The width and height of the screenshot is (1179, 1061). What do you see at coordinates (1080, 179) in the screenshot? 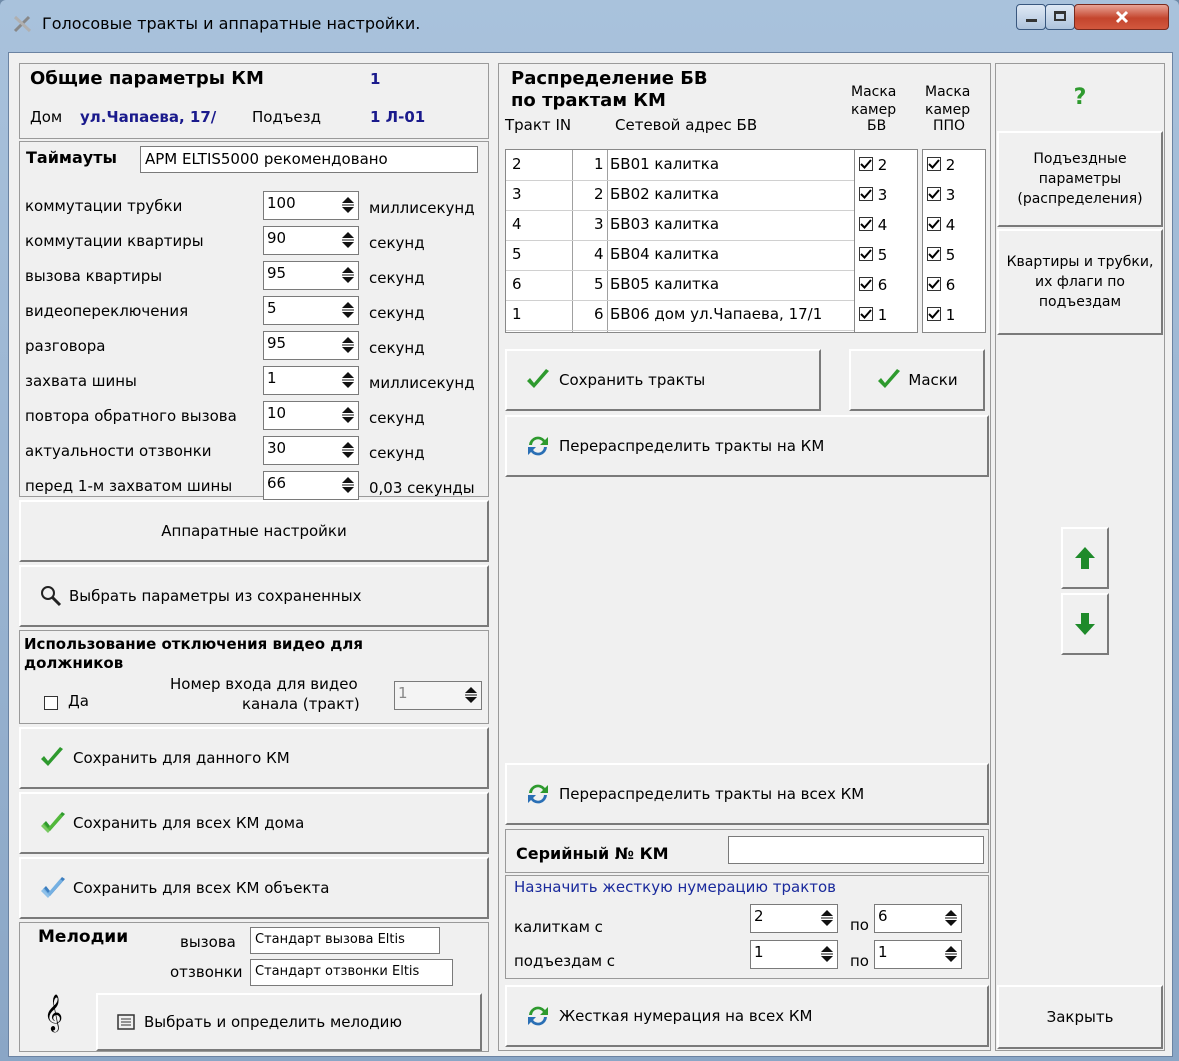
I see `entrance-params-button: Подъездные параметры (распределения)` at bounding box center [1080, 179].